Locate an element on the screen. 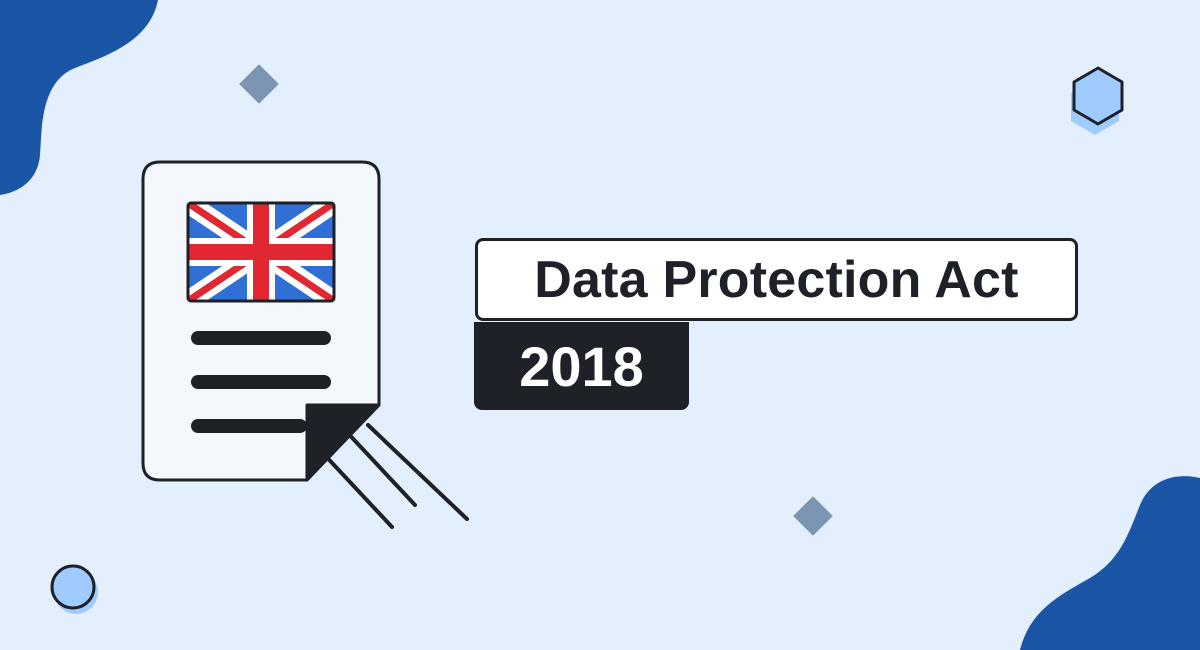 Image resolution: width=1200 pixels, height=650 pixels. page-fold-corner is located at coordinates (343, 442).